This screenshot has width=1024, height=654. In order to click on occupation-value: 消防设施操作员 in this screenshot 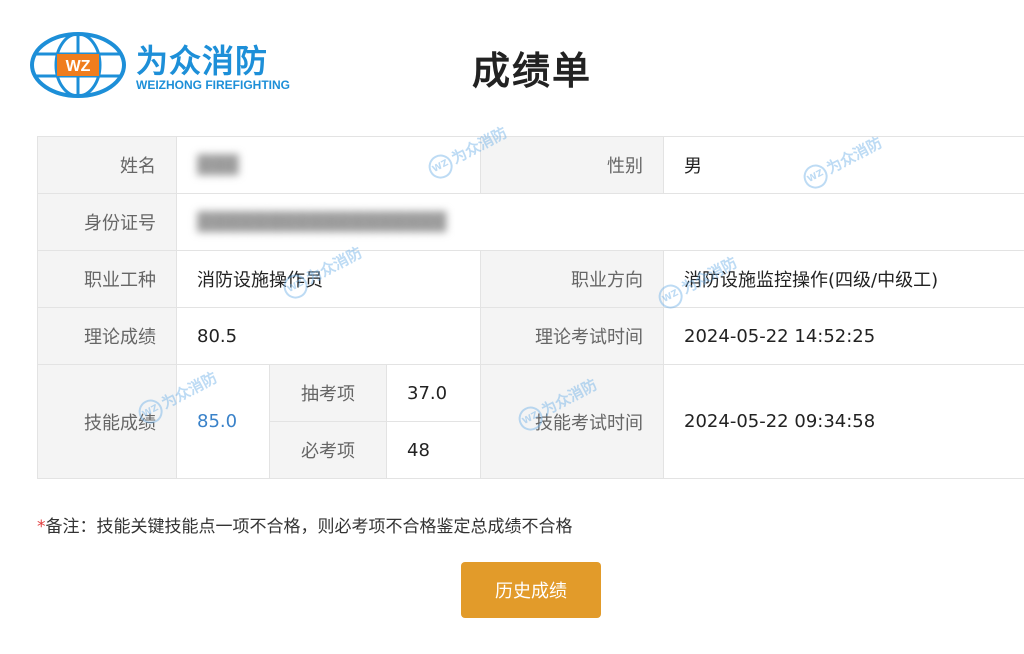, I will do `click(328, 279)`.